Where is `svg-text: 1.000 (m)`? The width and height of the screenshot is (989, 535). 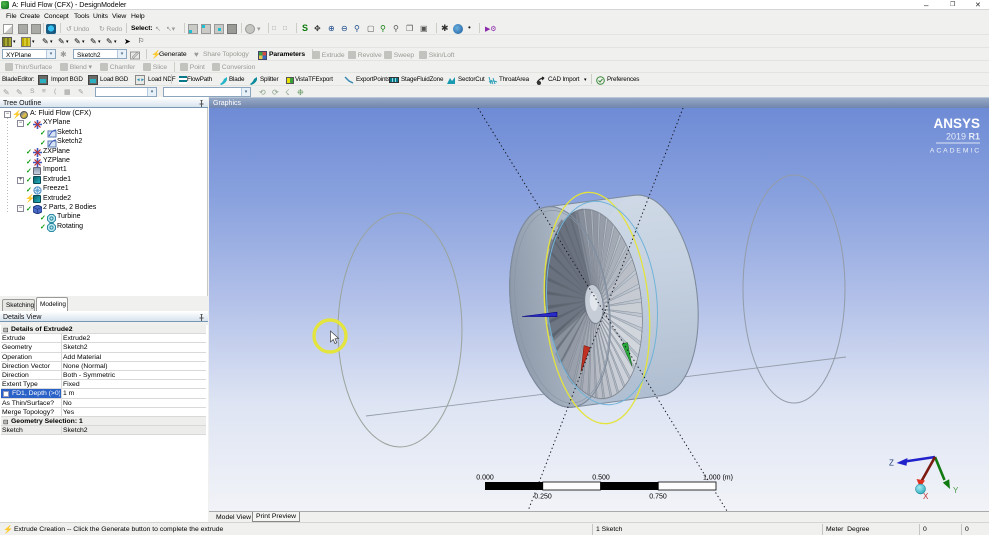
svg-text: 1.000 (m) is located at coordinates (718, 478).